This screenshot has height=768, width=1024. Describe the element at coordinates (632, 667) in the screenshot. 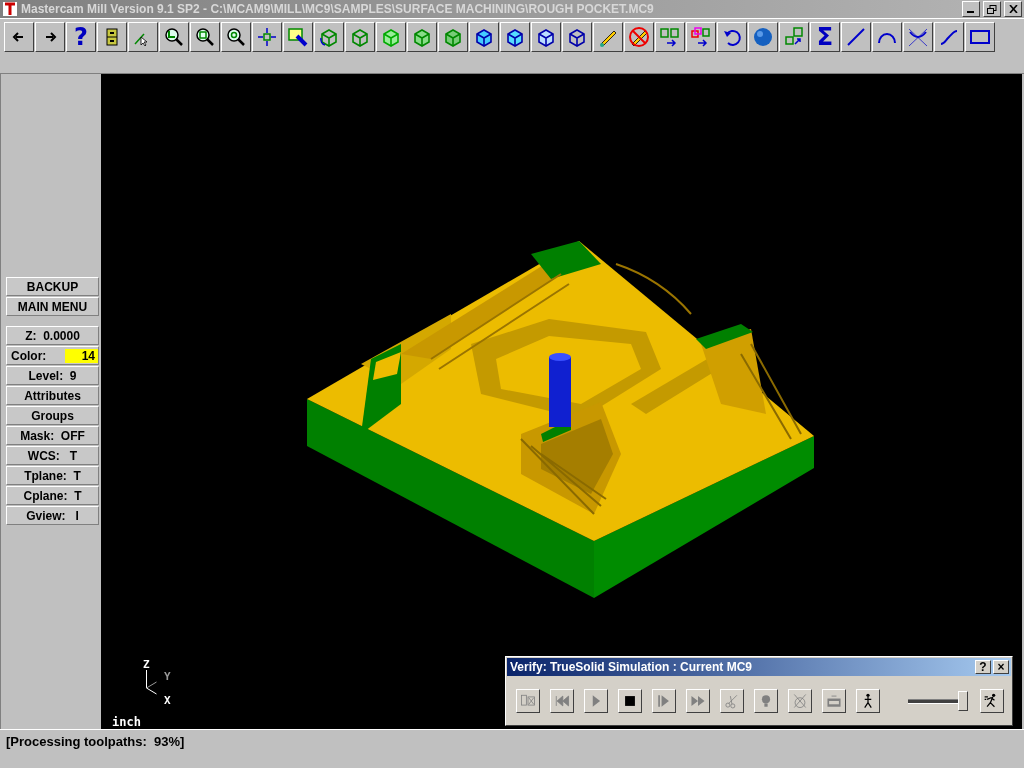

I see `dialog-title: Verify: TrueSolid Simulation : Current MC9` at that location.